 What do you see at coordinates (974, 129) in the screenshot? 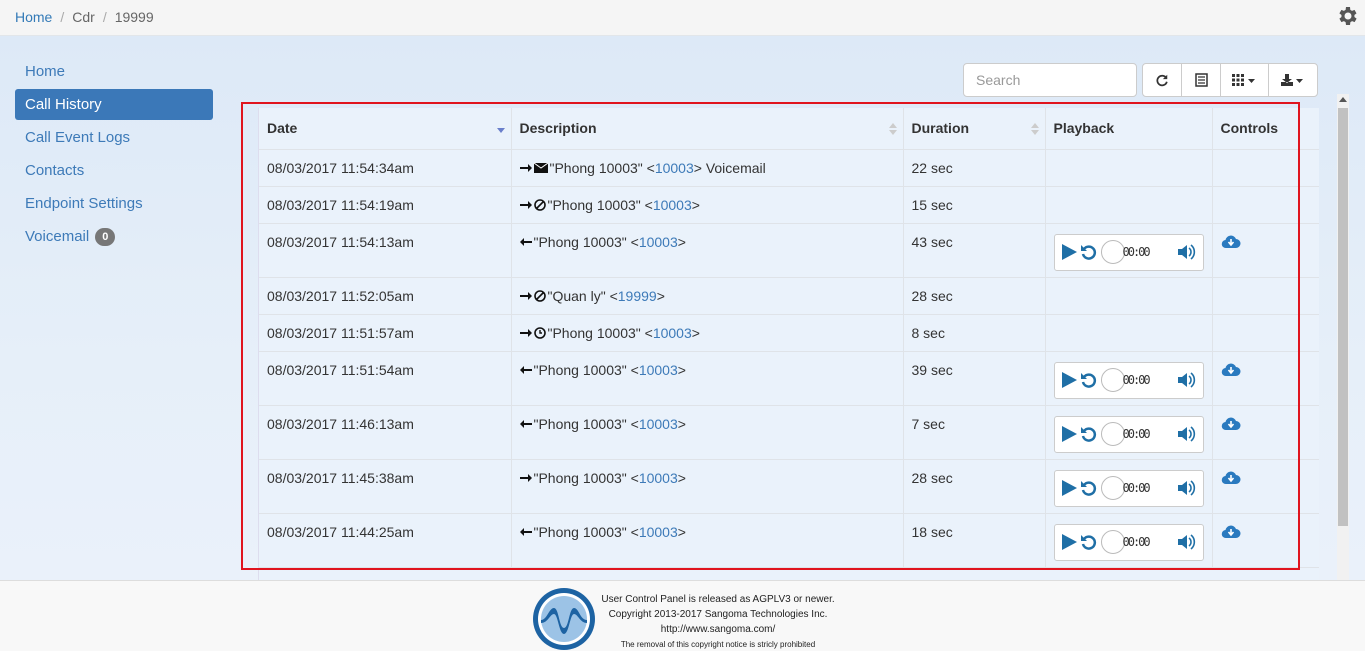
I see `column-header-duration: Duration` at bounding box center [974, 129].